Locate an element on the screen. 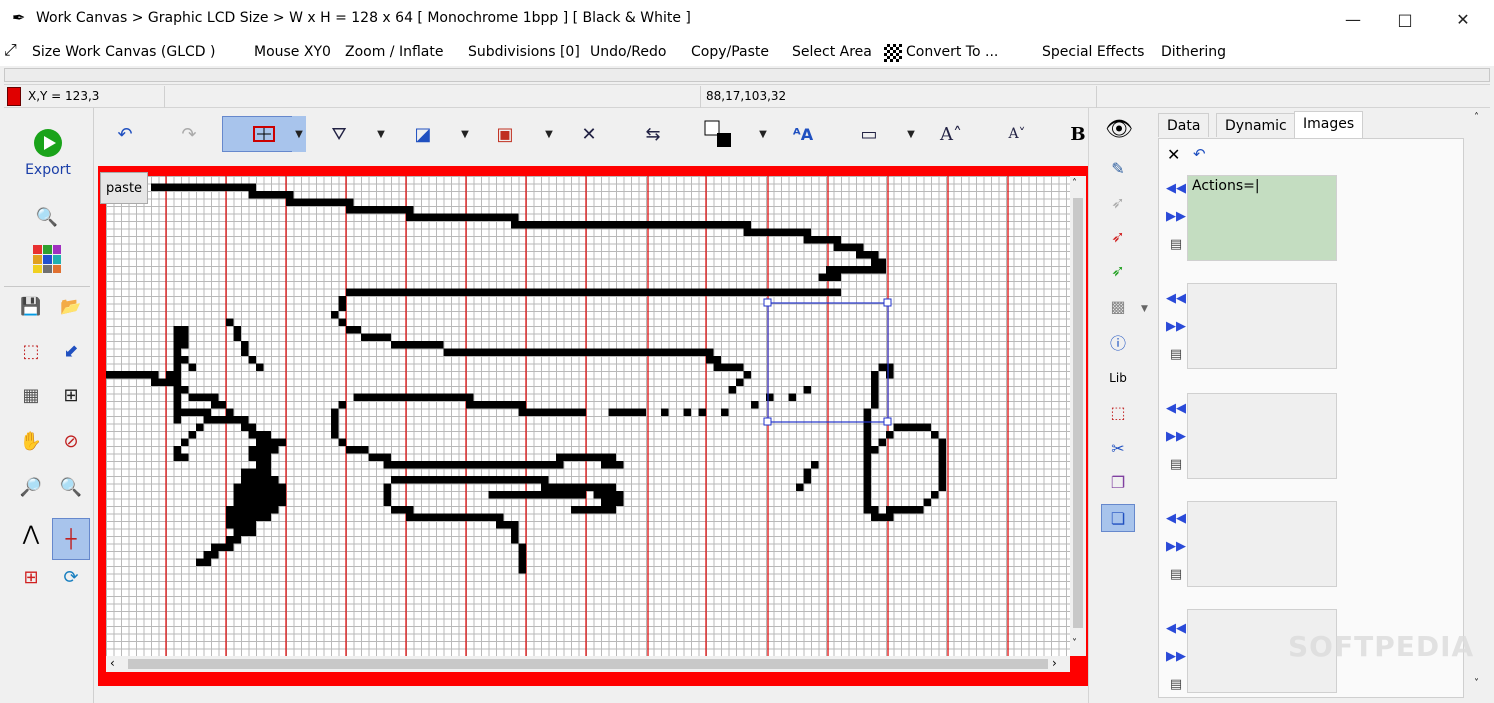 The width and height of the screenshot is (1494, 703). image-slot-1: Actions=| is located at coordinates (1262, 218).